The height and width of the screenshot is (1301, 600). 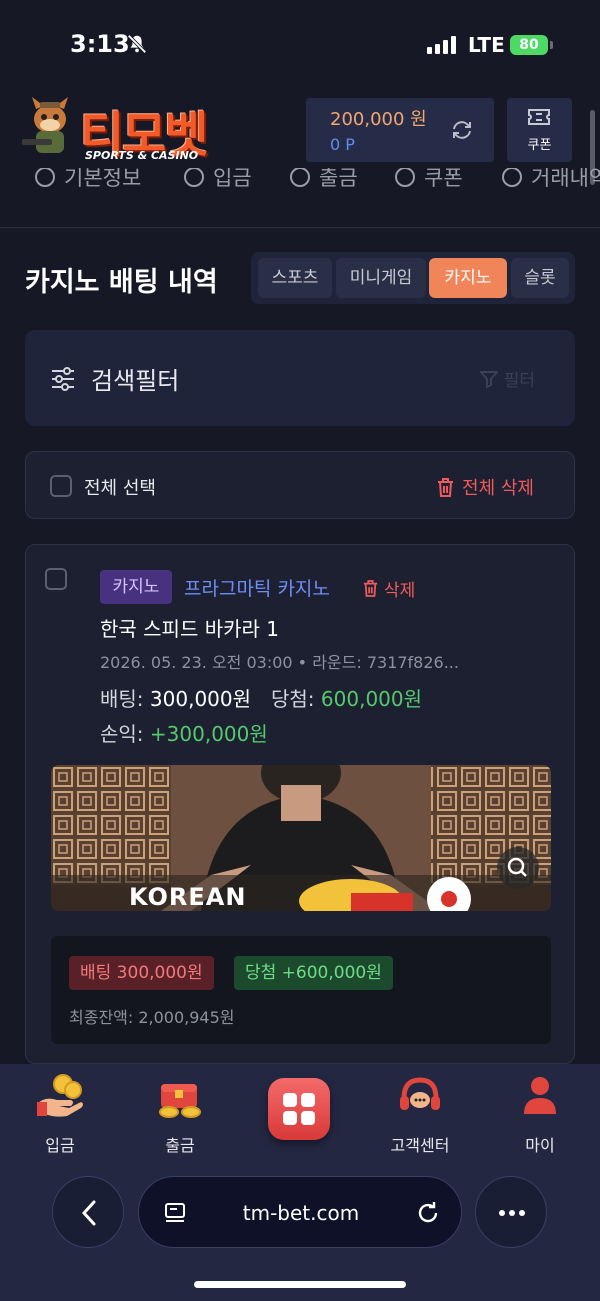 I want to click on network-label: LTE, so click(x=486, y=45).